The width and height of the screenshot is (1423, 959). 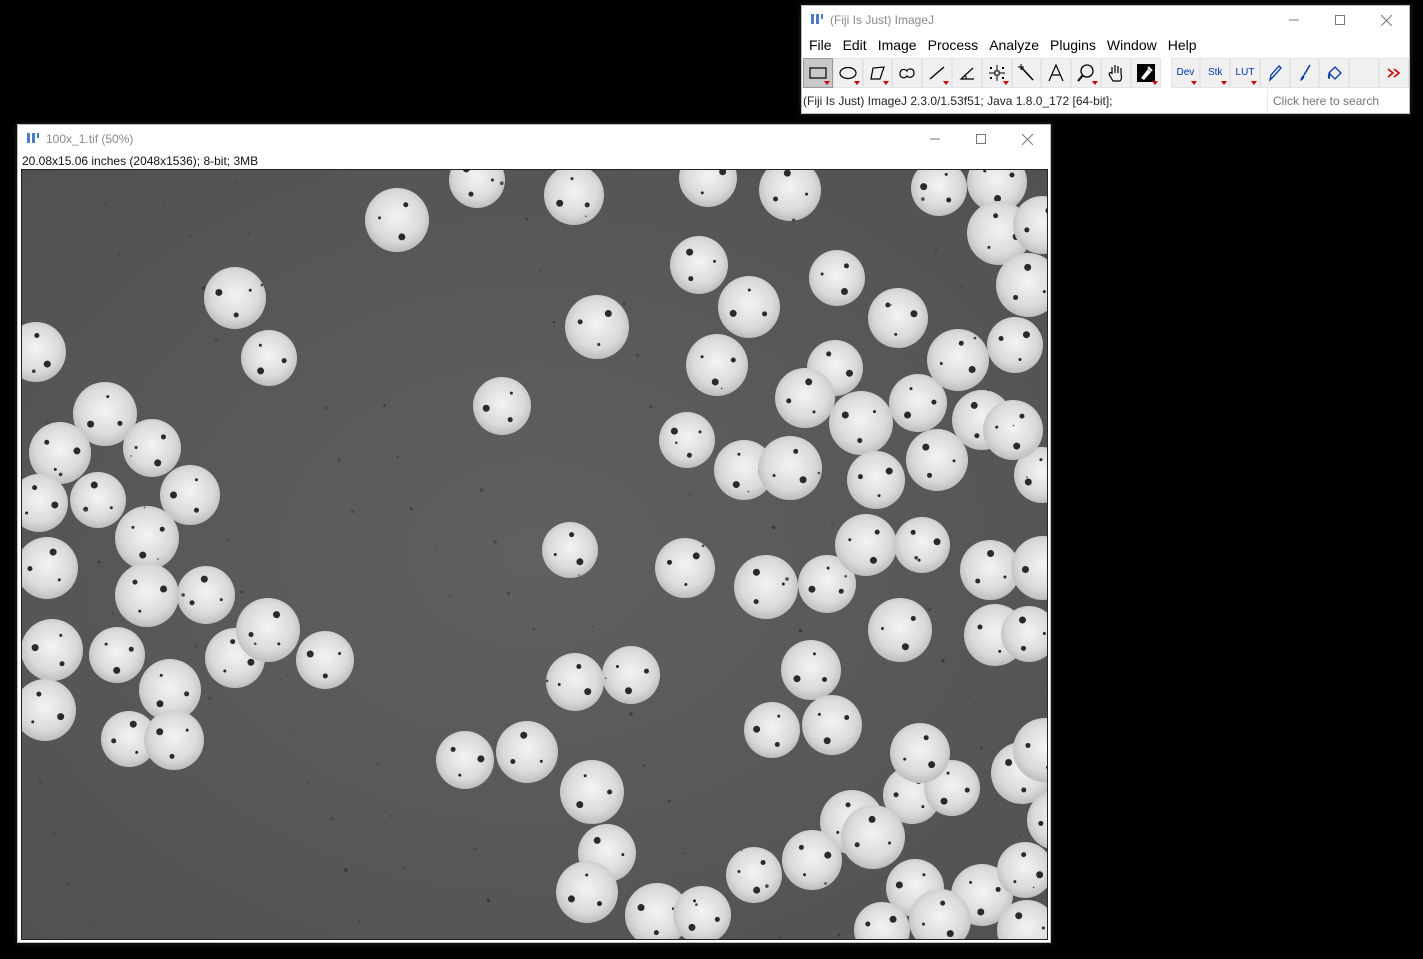 What do you see at coordinates (1184, 45) in the screenshot?
I see `menu-help: Help` at bounding box center [1184, 45].